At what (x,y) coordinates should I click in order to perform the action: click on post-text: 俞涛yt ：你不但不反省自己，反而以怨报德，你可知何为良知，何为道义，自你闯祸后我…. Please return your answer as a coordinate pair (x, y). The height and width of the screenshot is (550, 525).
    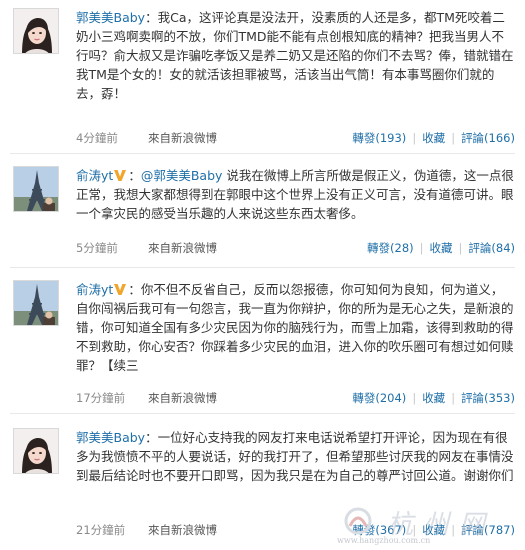
    Looking at the image, I should click on (295, 327).